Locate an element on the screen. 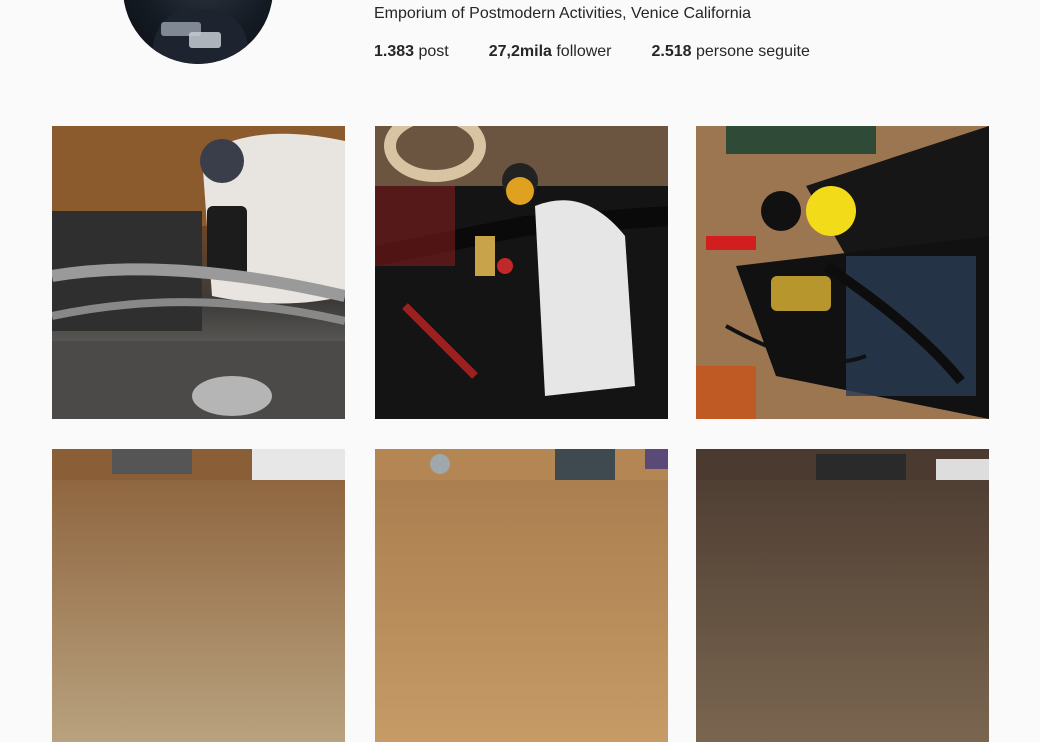 The image size is (1040, 742). photo-brake-lever-box is located at coordinates (842, 272).